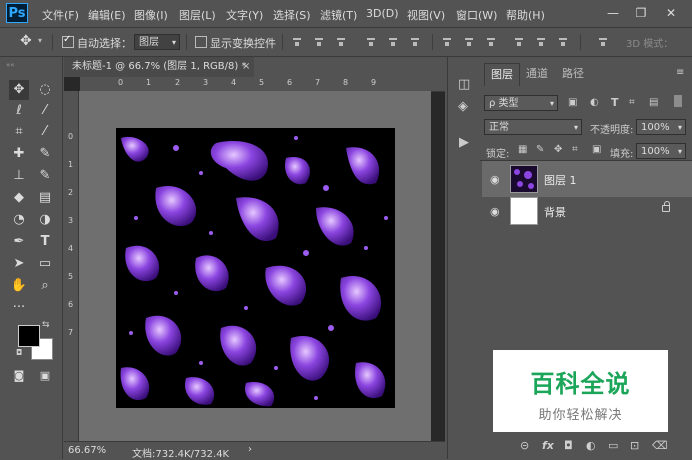  What do you see at coordinates (563, 42) in the screenshot?
I see `distribute-right-icon` at bounding box center [563, 42].